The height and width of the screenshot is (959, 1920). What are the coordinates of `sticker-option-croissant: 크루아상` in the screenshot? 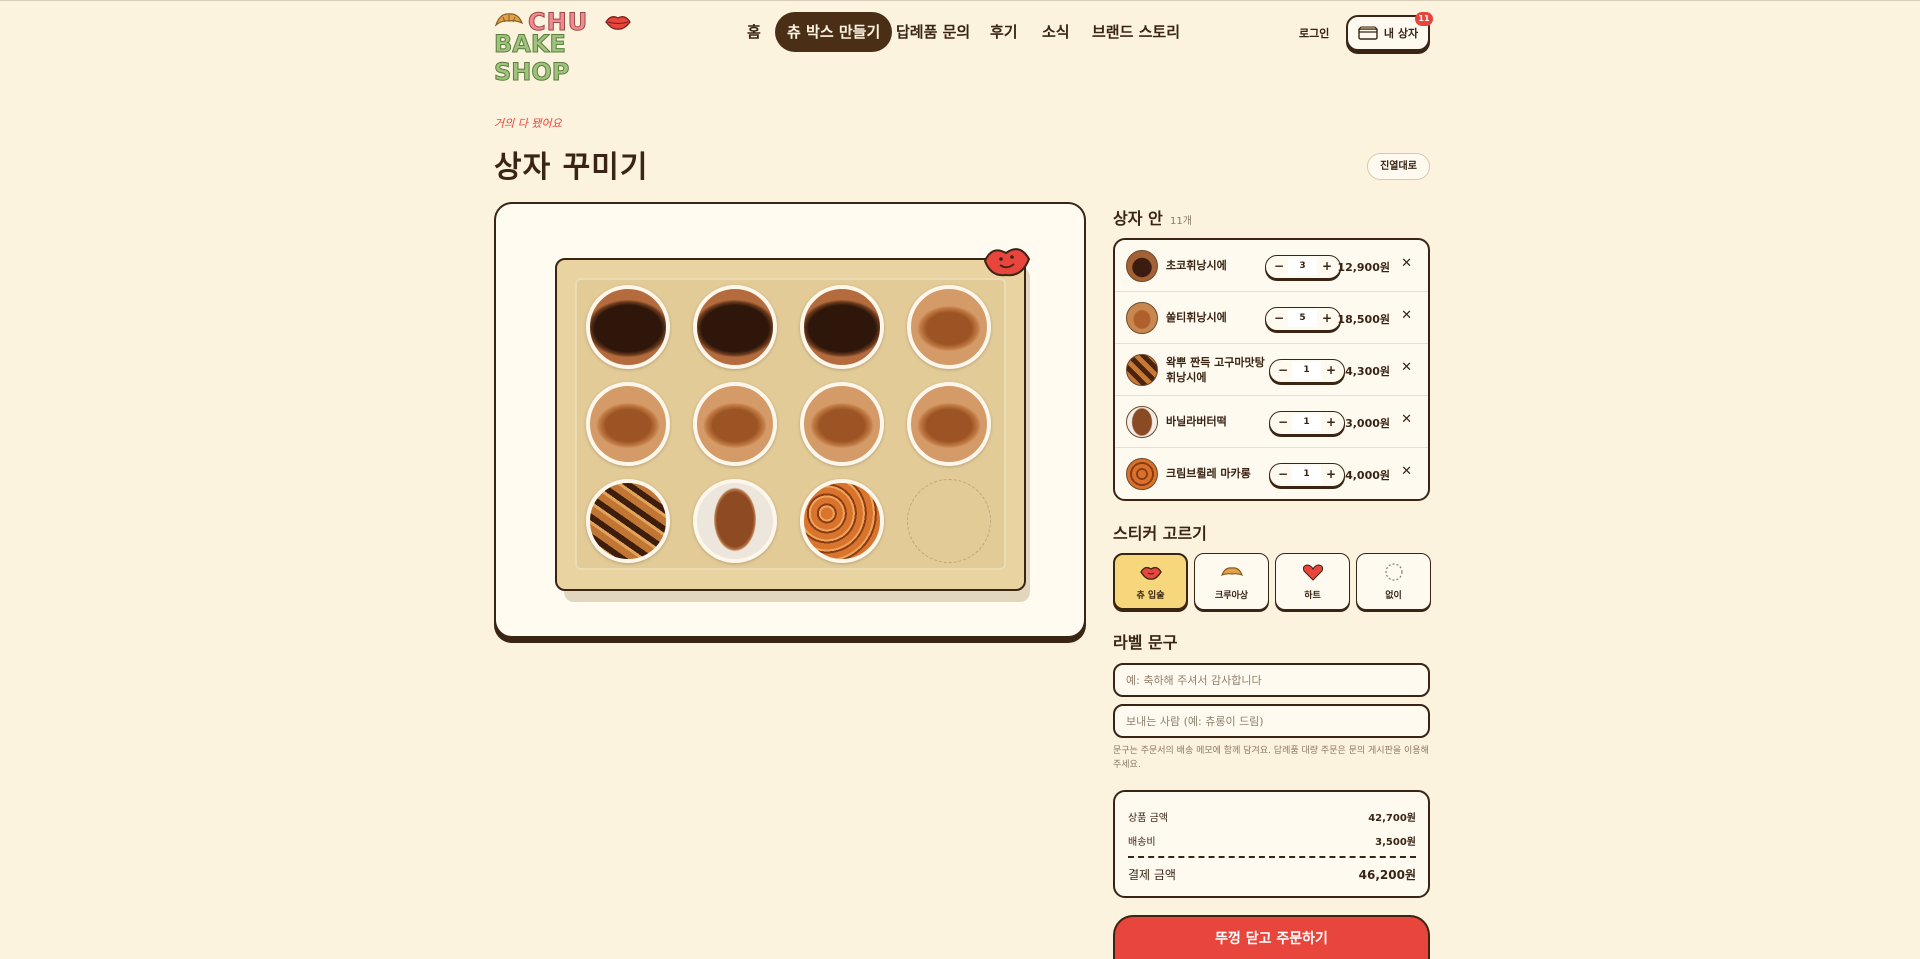 It's located at (1231, 581).